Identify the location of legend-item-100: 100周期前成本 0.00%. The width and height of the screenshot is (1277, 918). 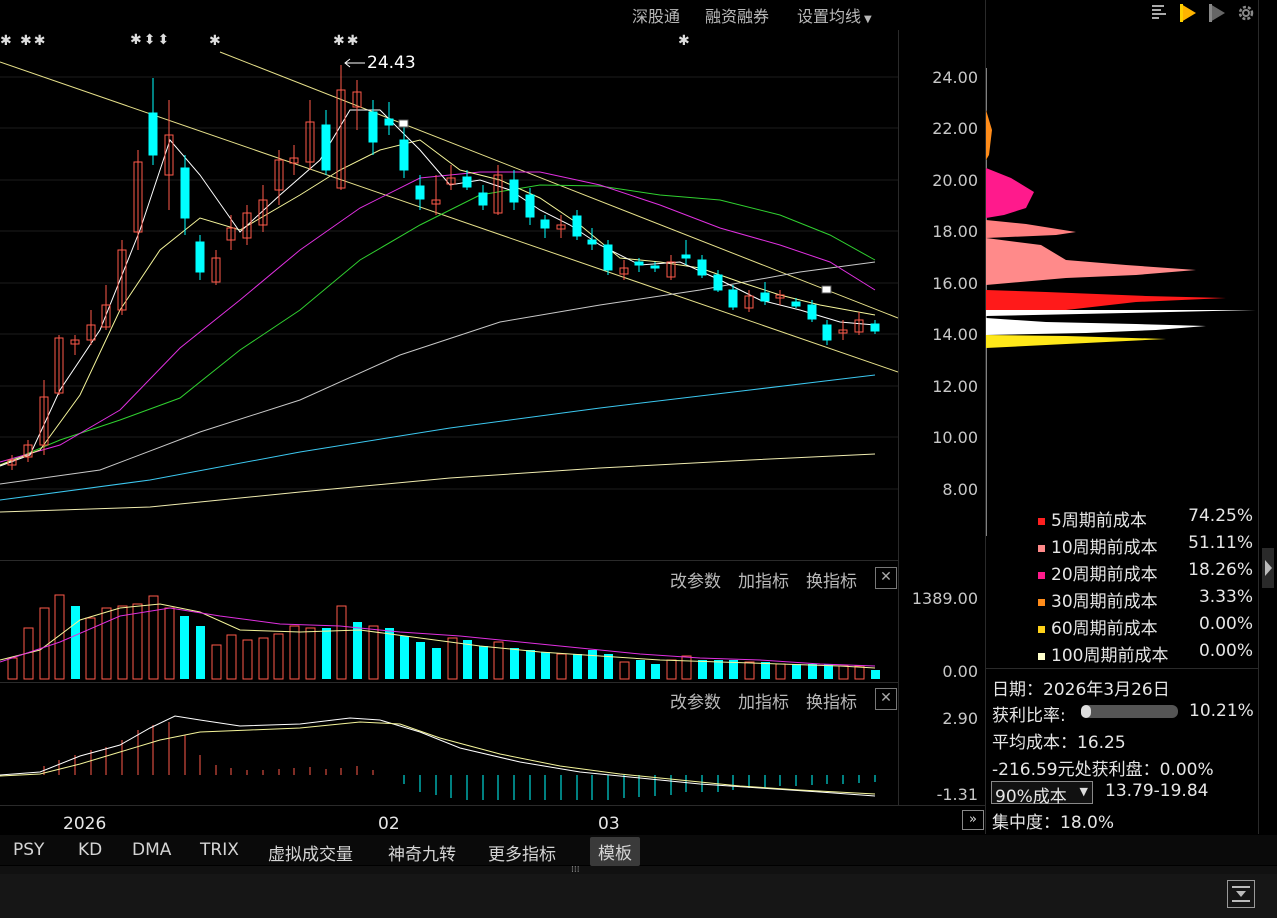
(1145, 654).